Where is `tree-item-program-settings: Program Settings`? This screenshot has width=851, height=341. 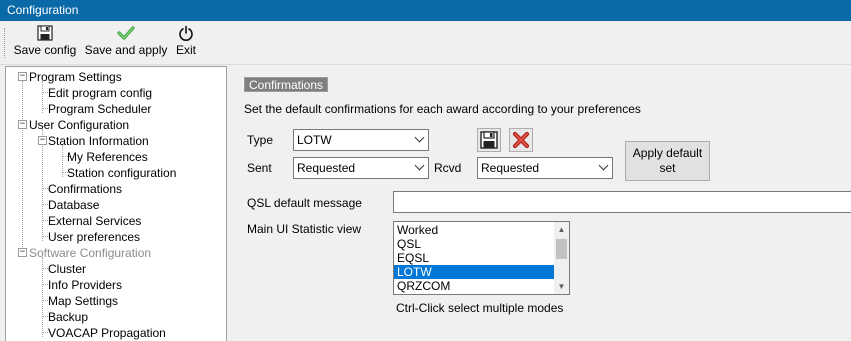 tree-item-program-settings: Program Settings is located at coordinates (75, 77).